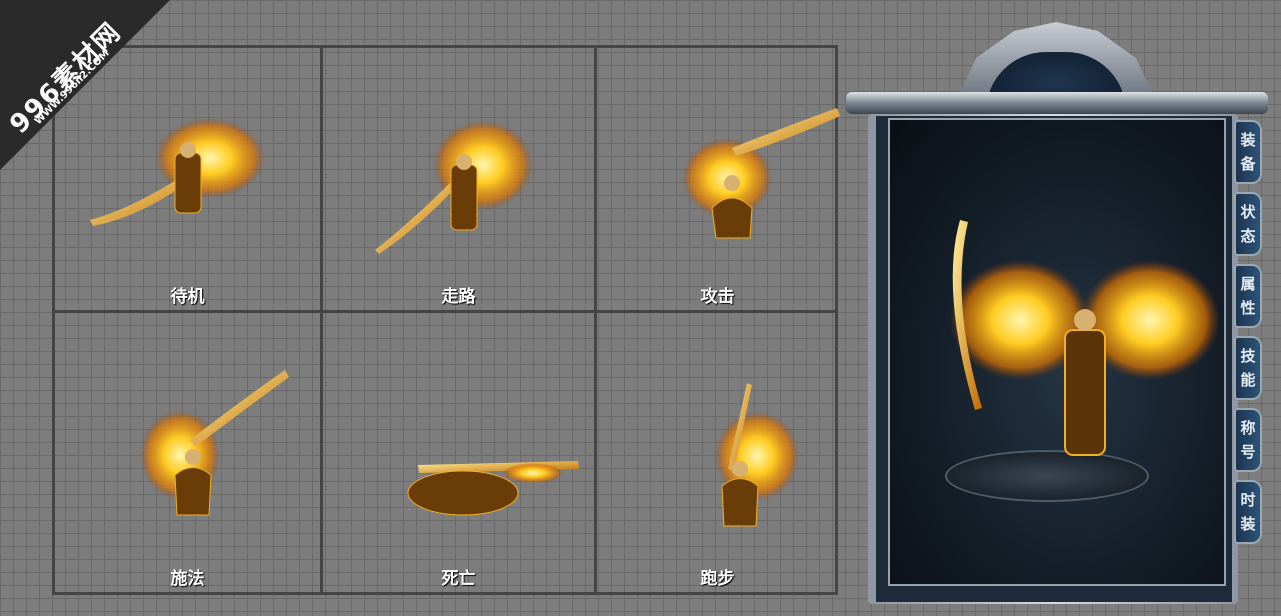  Describe the element at coordinates (757, 455) in the screenshot. I see `run-sprite-icon` at that location.